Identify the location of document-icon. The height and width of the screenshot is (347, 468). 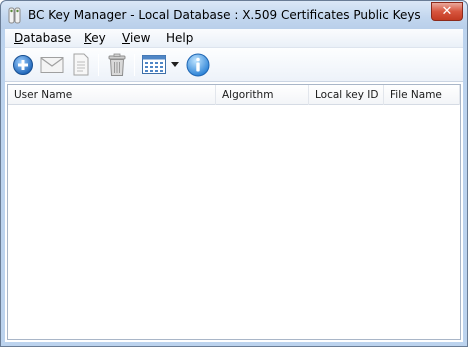
(81, 64).